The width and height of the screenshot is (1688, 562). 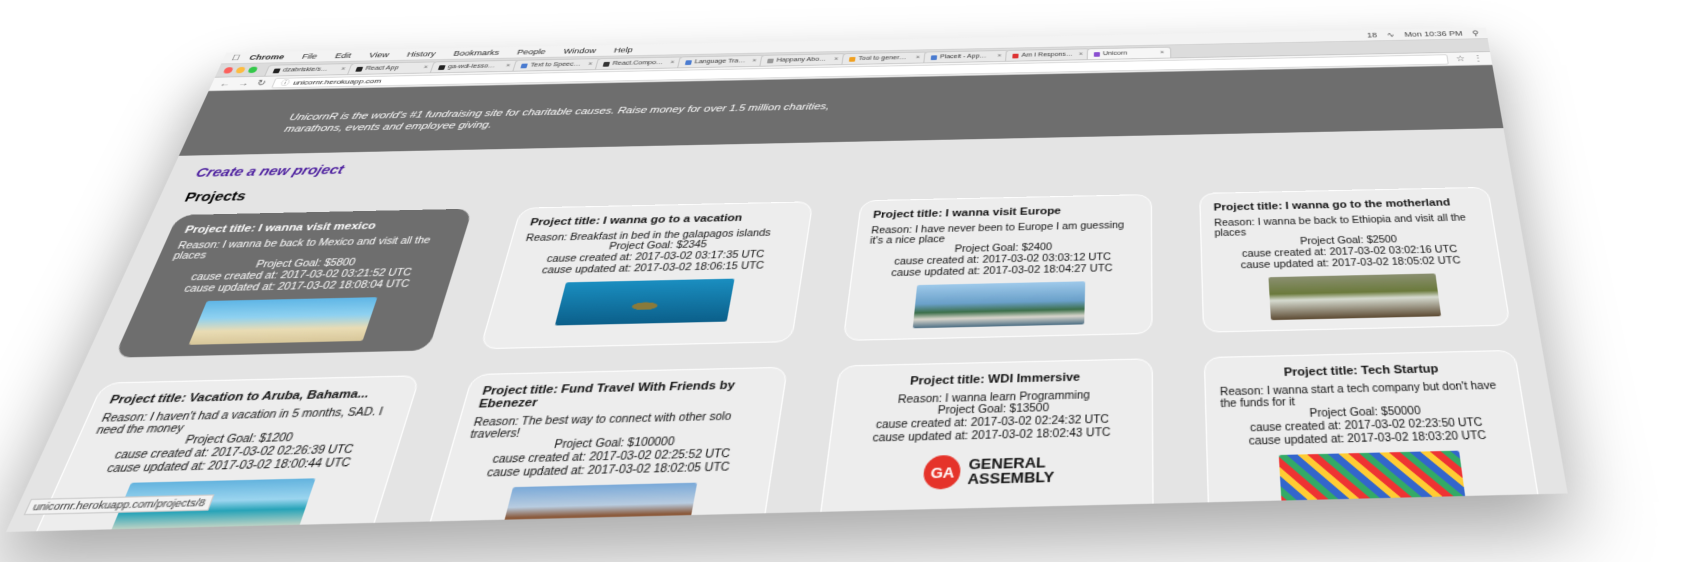 I want to click on ga-logo-line2: ASSEMBLY, so click(x=1011, y=478).